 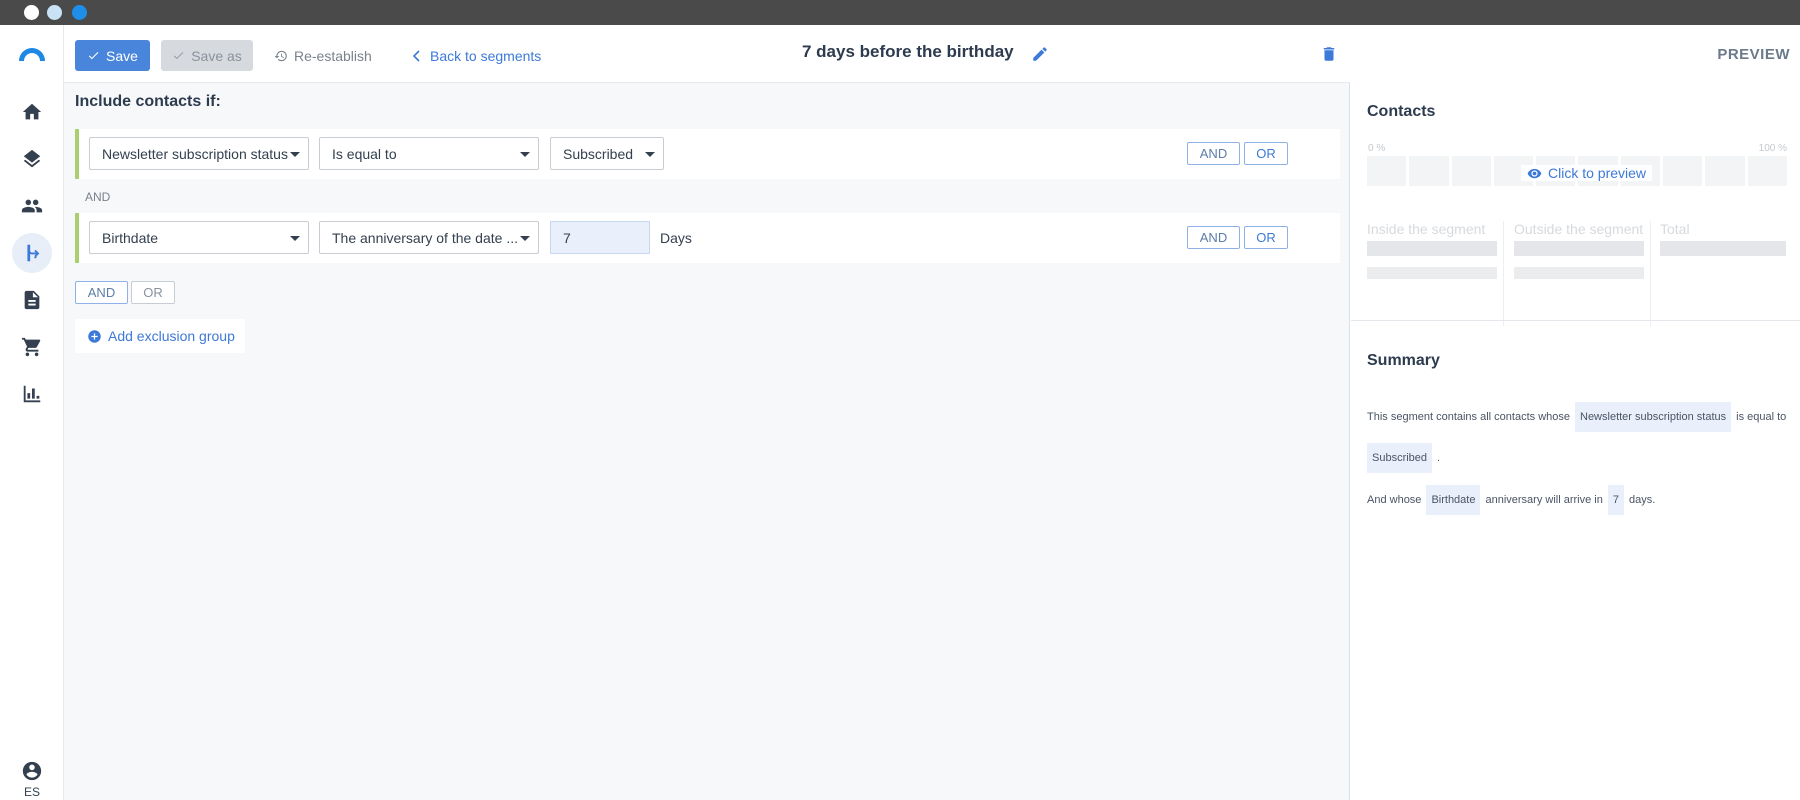 I want to click on preview-title: PREVIEW, so click(x=1753, y=54).